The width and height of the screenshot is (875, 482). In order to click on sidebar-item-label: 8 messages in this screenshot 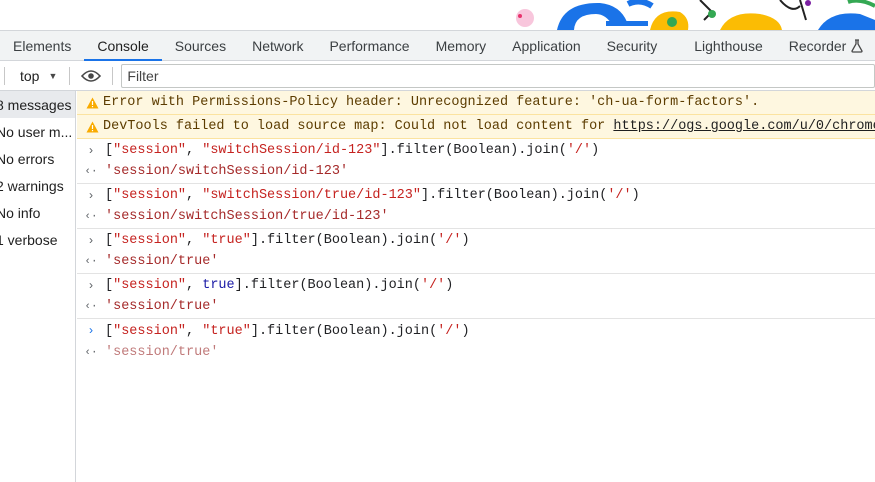, I will do `click(36, 104)`.